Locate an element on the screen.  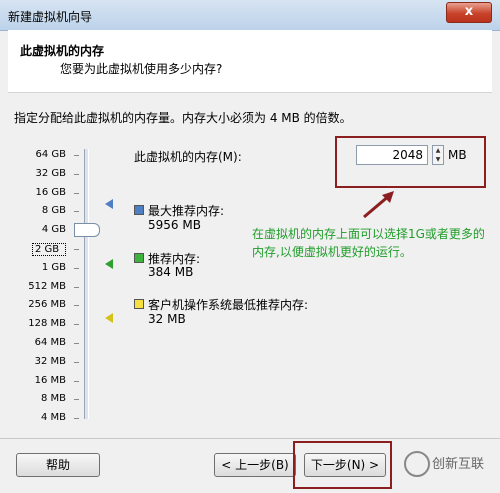
recommended-marker-icon is located at coordinates (109, 264).